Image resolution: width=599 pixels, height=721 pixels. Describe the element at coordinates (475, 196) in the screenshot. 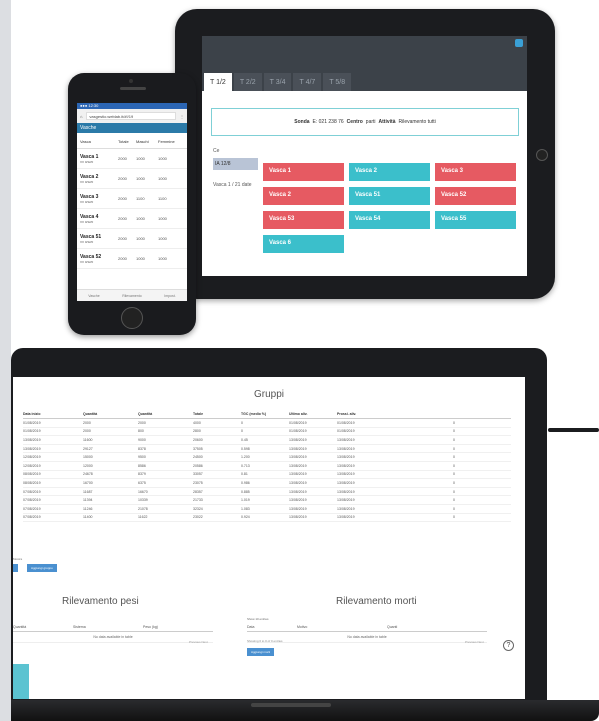

I see `tank-button: Vasca 52` at that location.